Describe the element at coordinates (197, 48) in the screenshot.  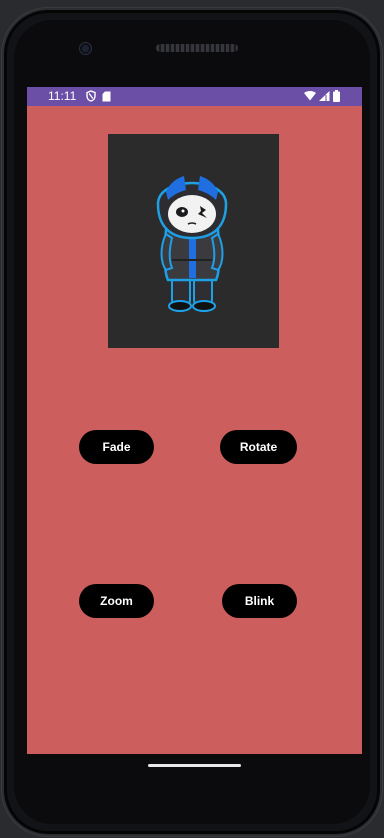
I see `earpiece-speaker` at that location.